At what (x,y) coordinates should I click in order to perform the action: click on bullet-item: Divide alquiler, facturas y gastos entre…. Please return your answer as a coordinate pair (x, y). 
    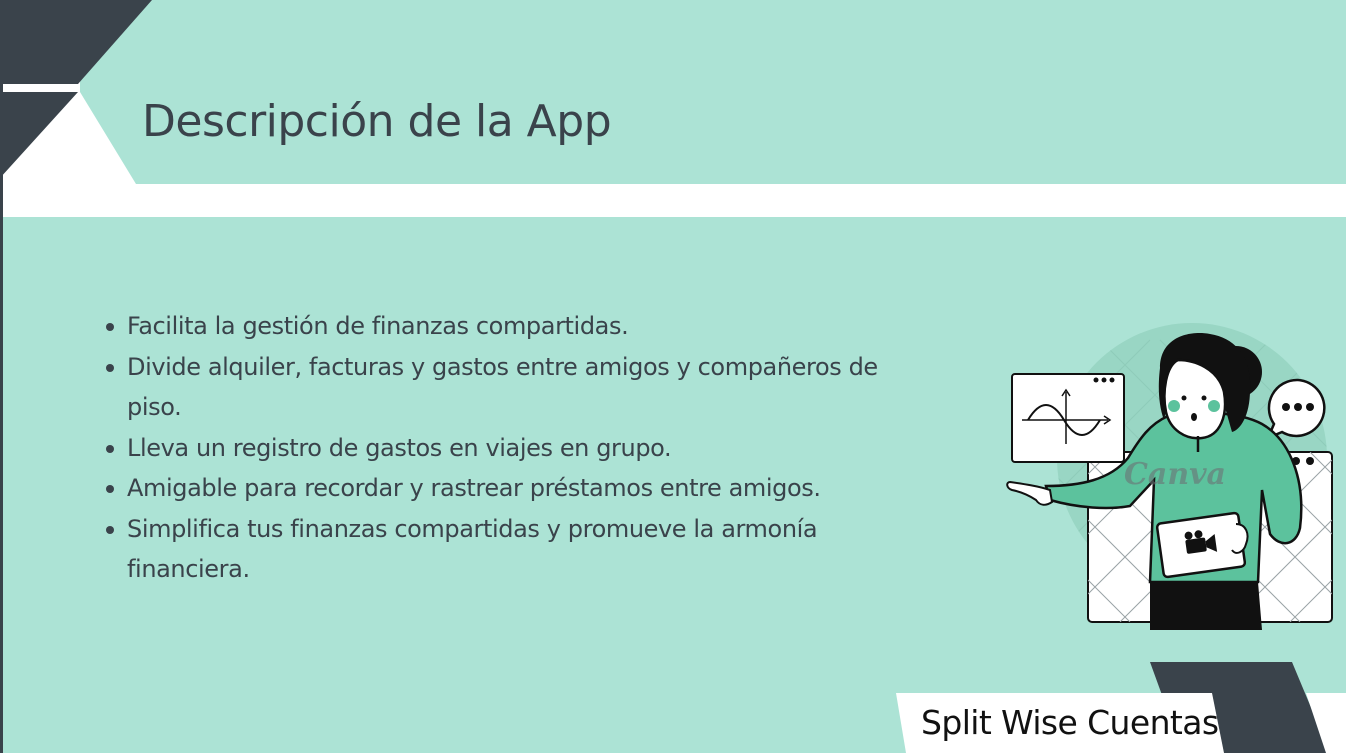
    Looking at the image, I should click on (514, 387).